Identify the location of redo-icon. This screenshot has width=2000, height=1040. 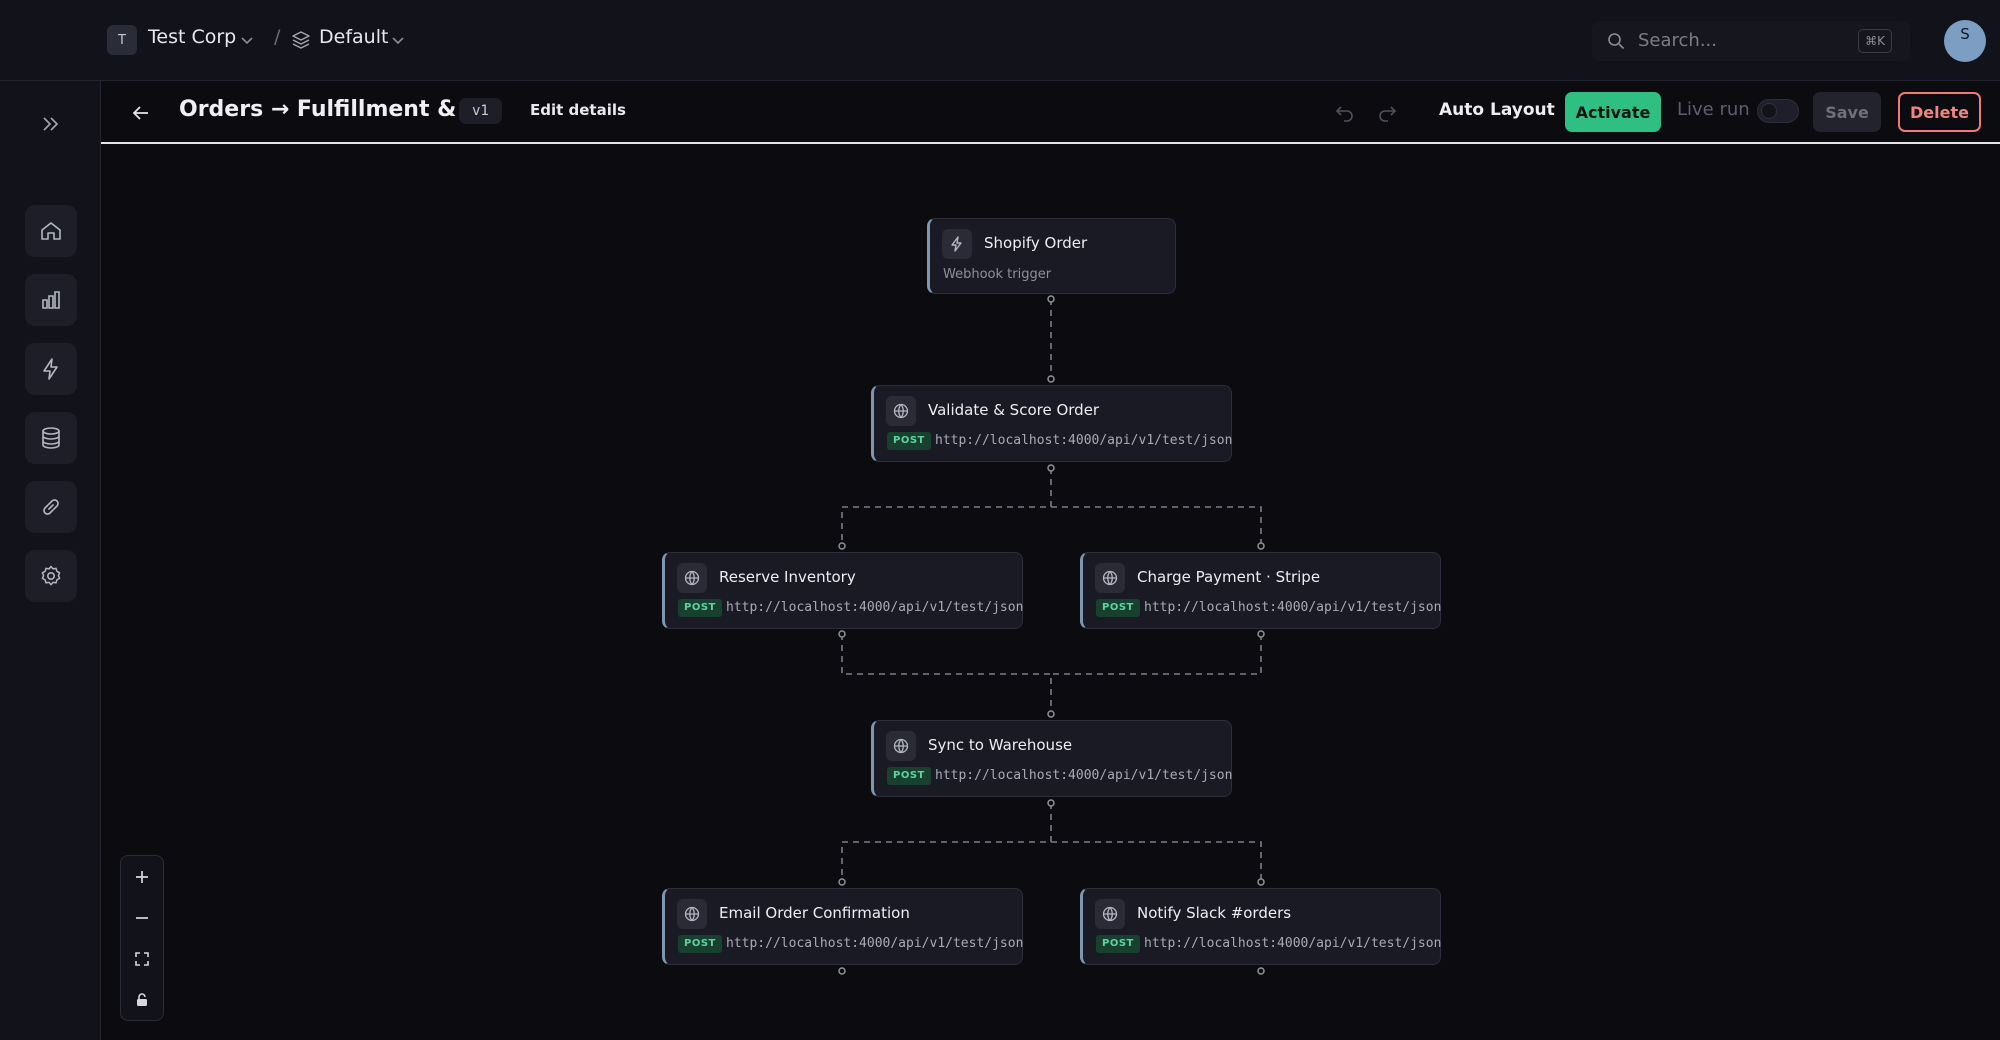
(1387, 112).